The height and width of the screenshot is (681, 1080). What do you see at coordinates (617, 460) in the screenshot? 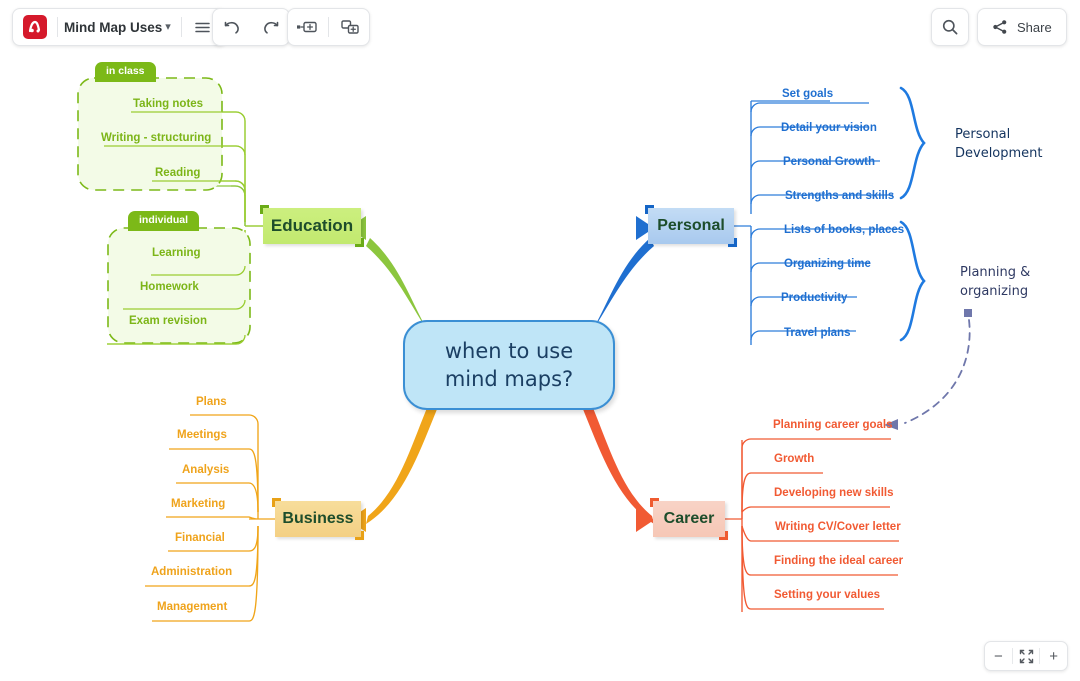
I see `branch-career` at bounding box center [617, 460].